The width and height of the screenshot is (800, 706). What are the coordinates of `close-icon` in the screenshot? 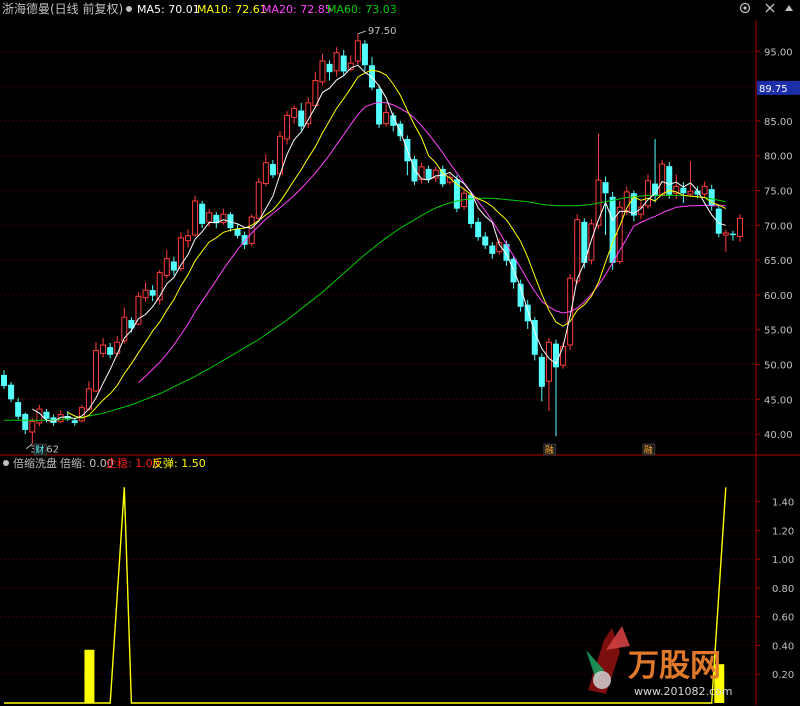 It's located at (770, 8).